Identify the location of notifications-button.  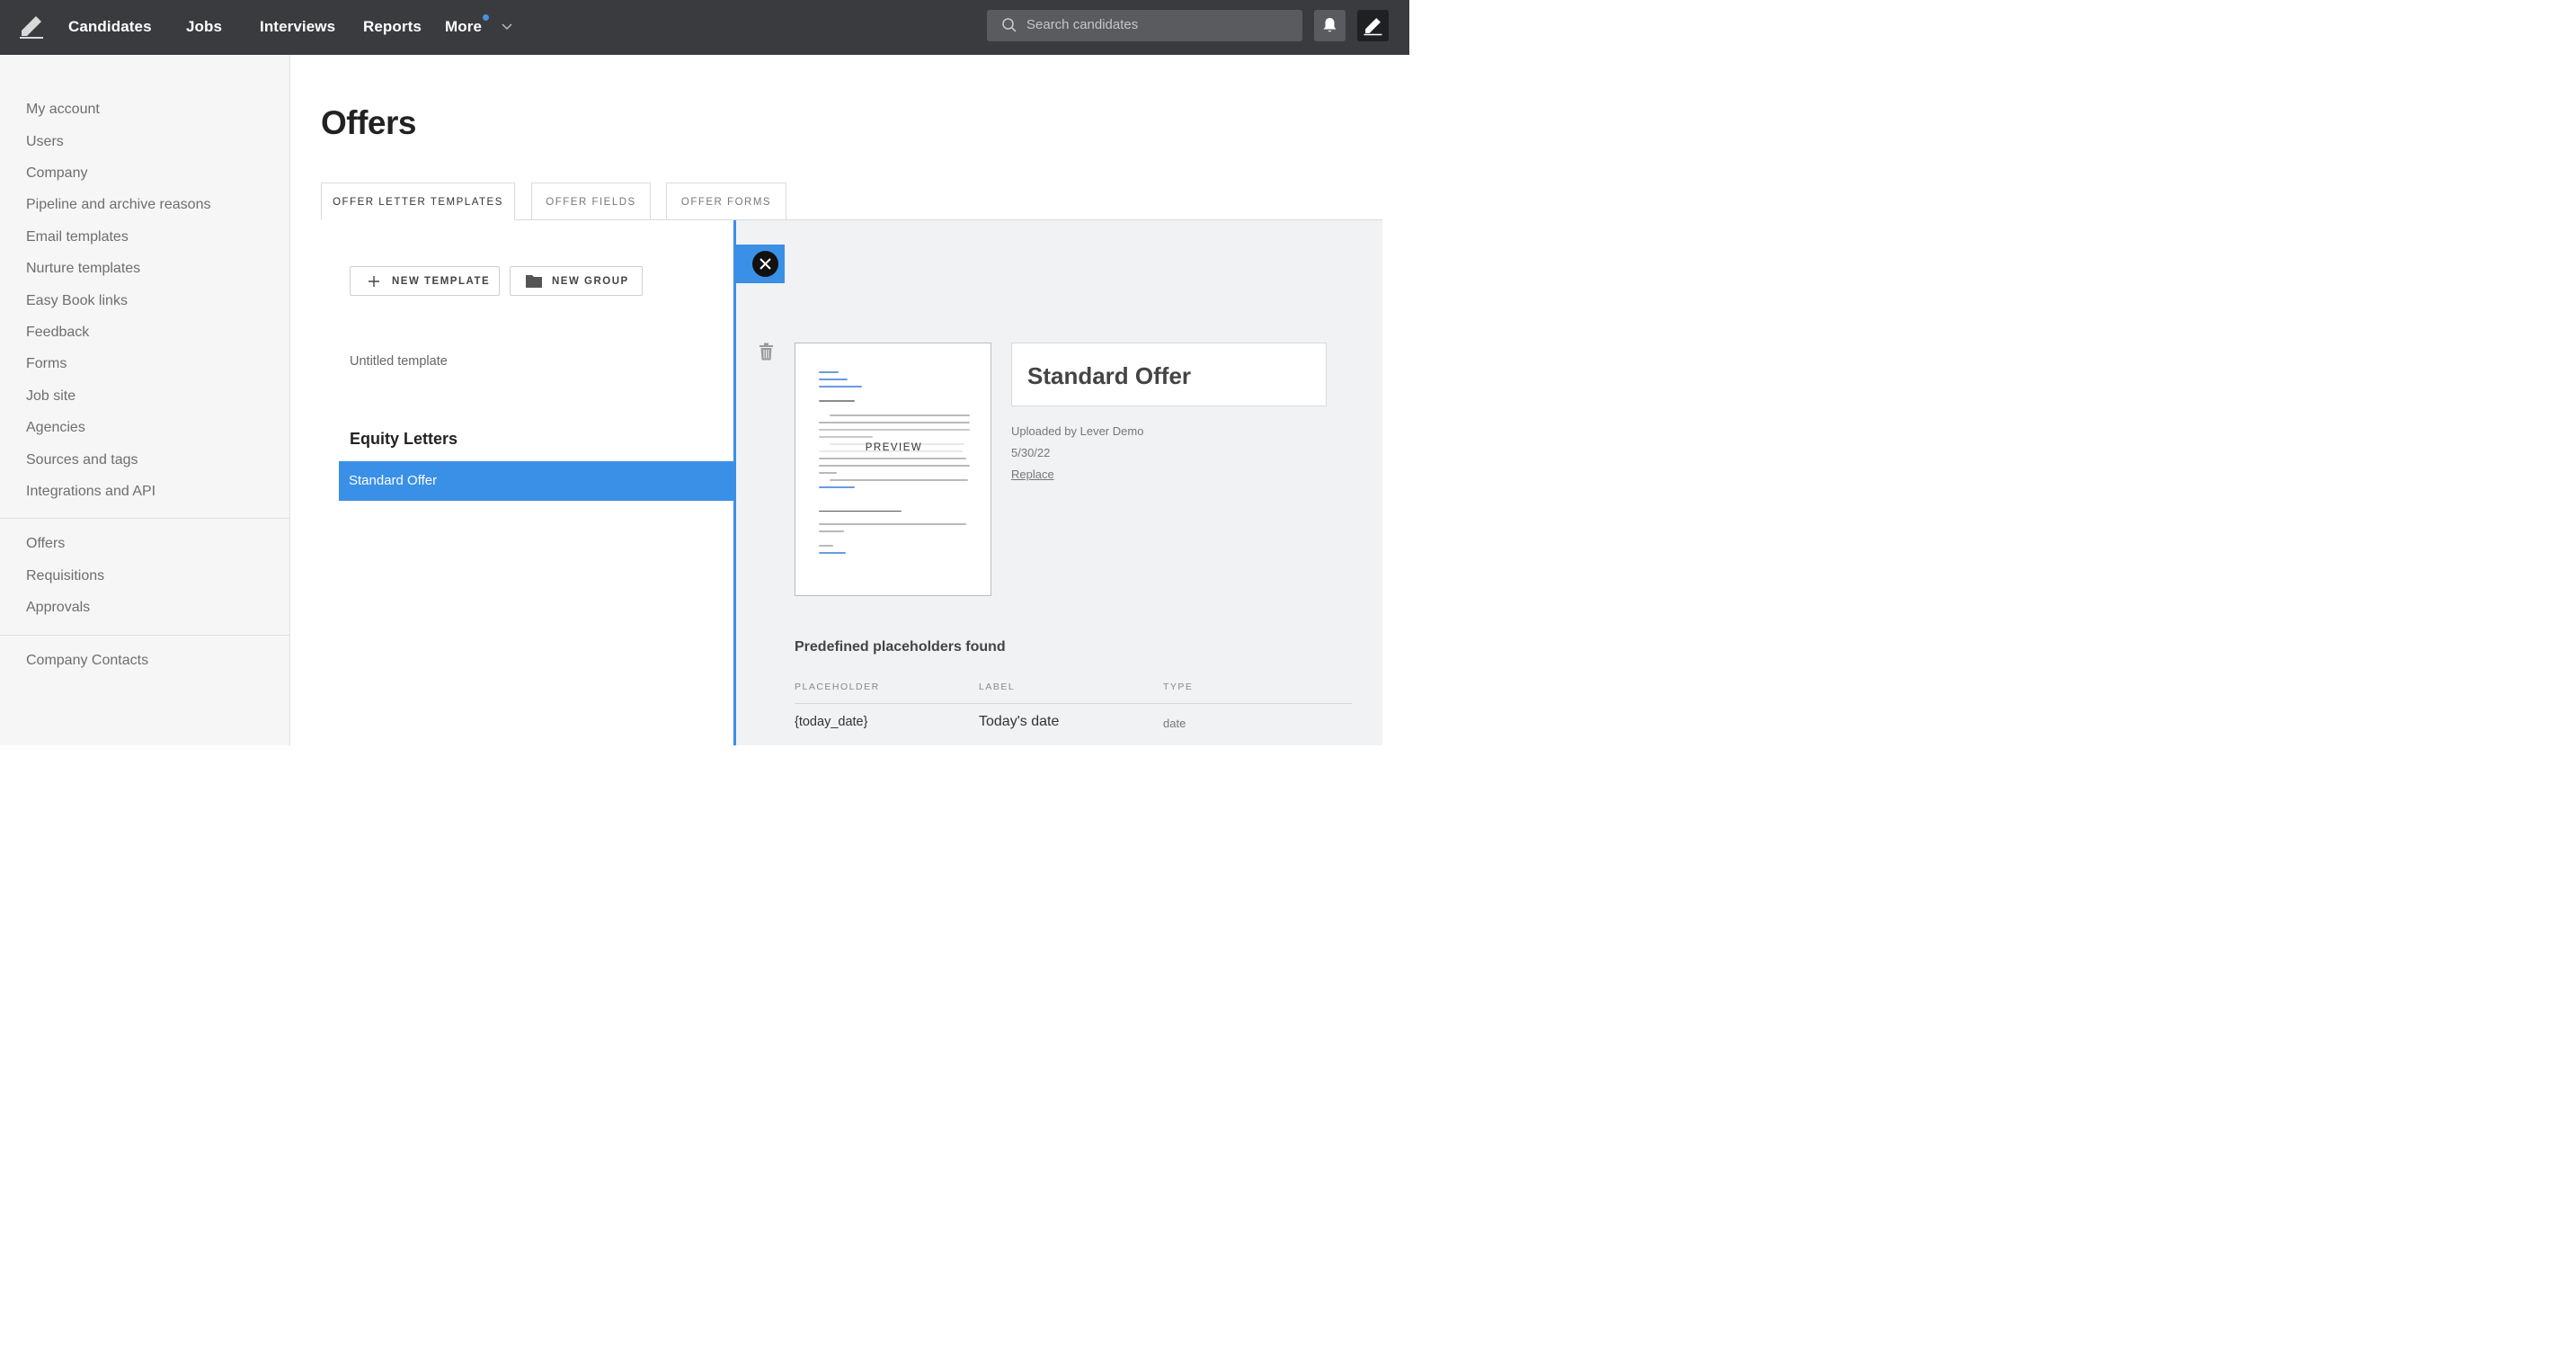
(1330, 25).